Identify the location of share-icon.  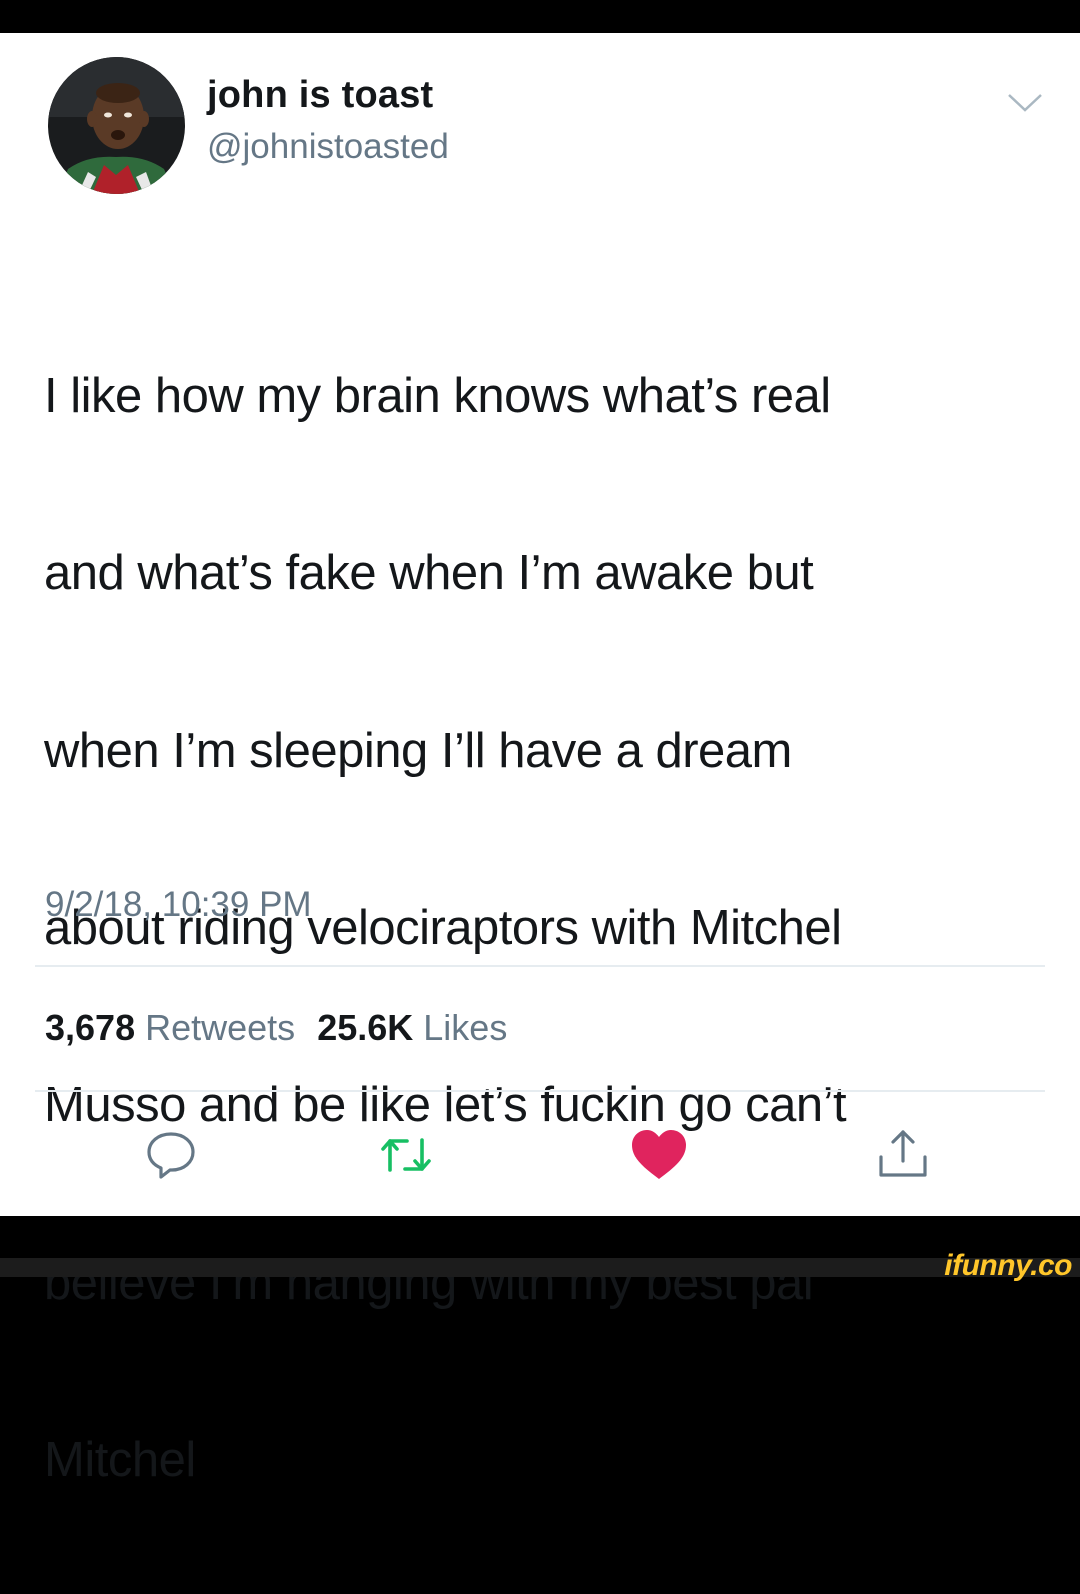
(903, 1155).